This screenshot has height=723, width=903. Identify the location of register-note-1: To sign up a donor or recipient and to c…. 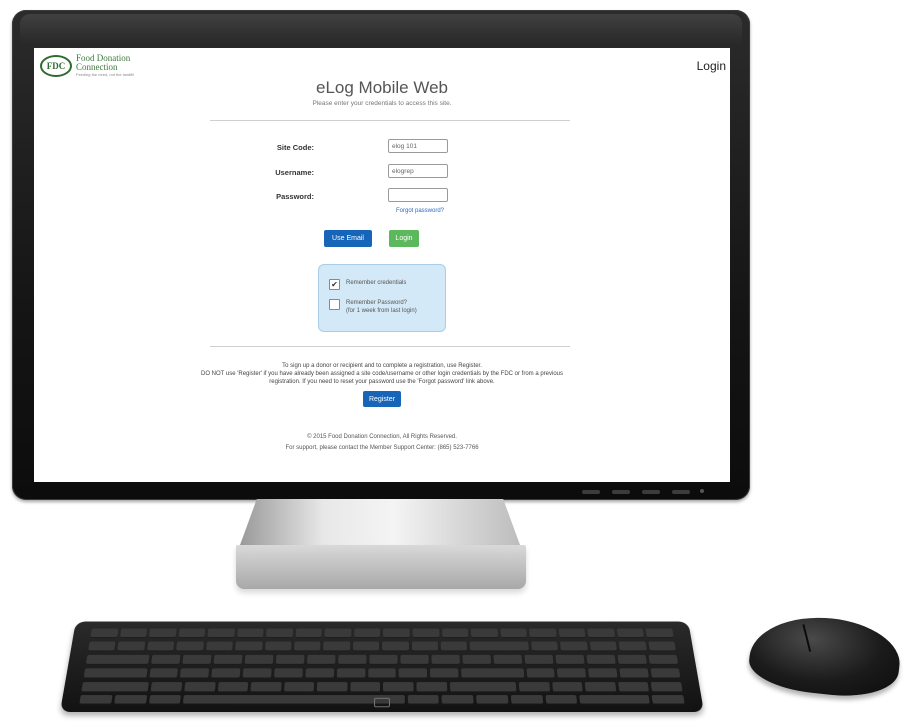
(382, 366).